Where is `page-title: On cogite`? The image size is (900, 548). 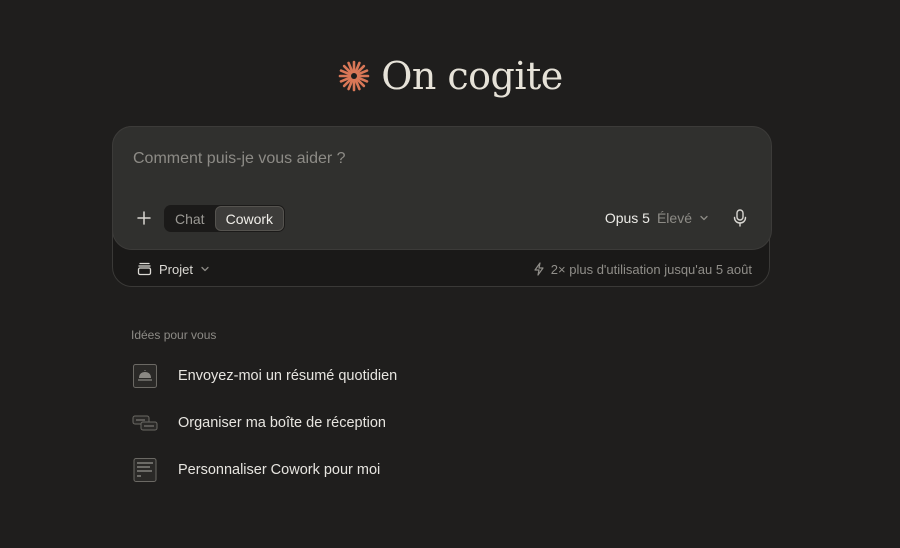
page-title: On cogite is located at coordinates (472, 76).